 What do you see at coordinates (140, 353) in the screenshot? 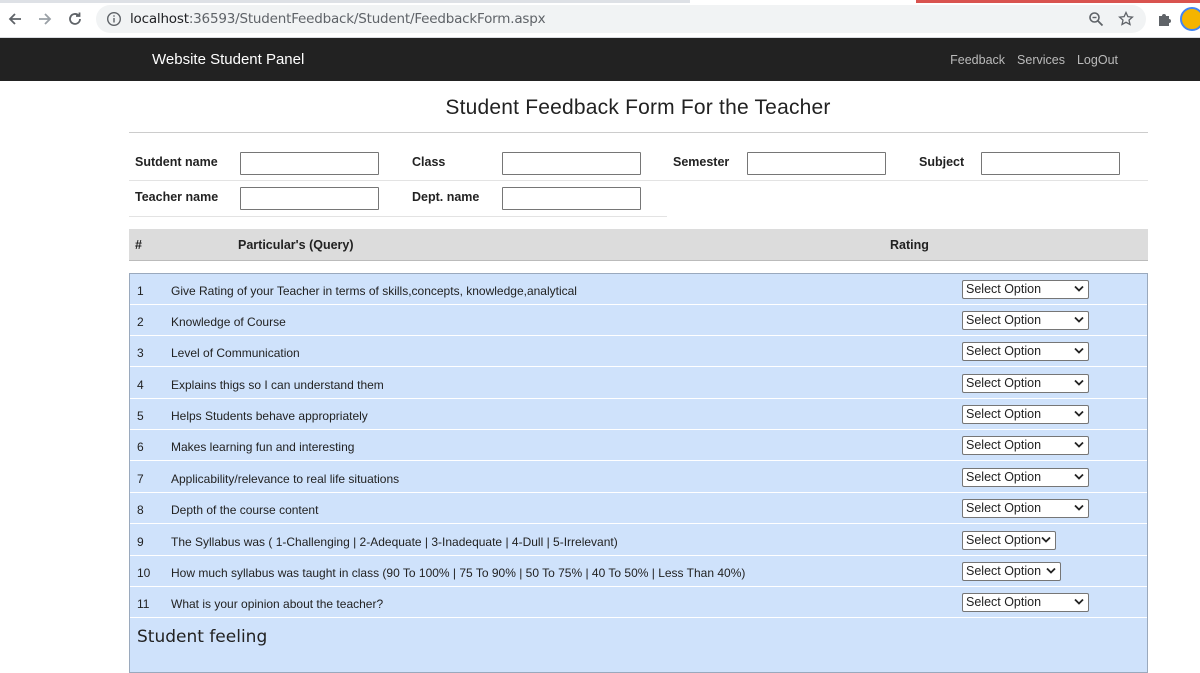
I see `row-number: 3` at bounding box center [140, 353].